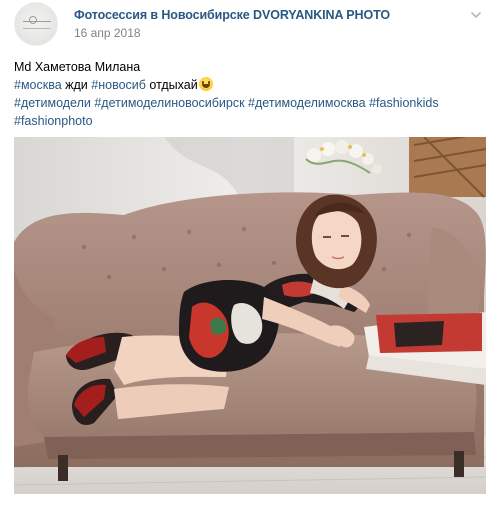  Describe the element at coordinates (250, 85) in the screenshot. I see `post-text-hashtags-line: #москва жди #новосиб отдыхай` at that location.